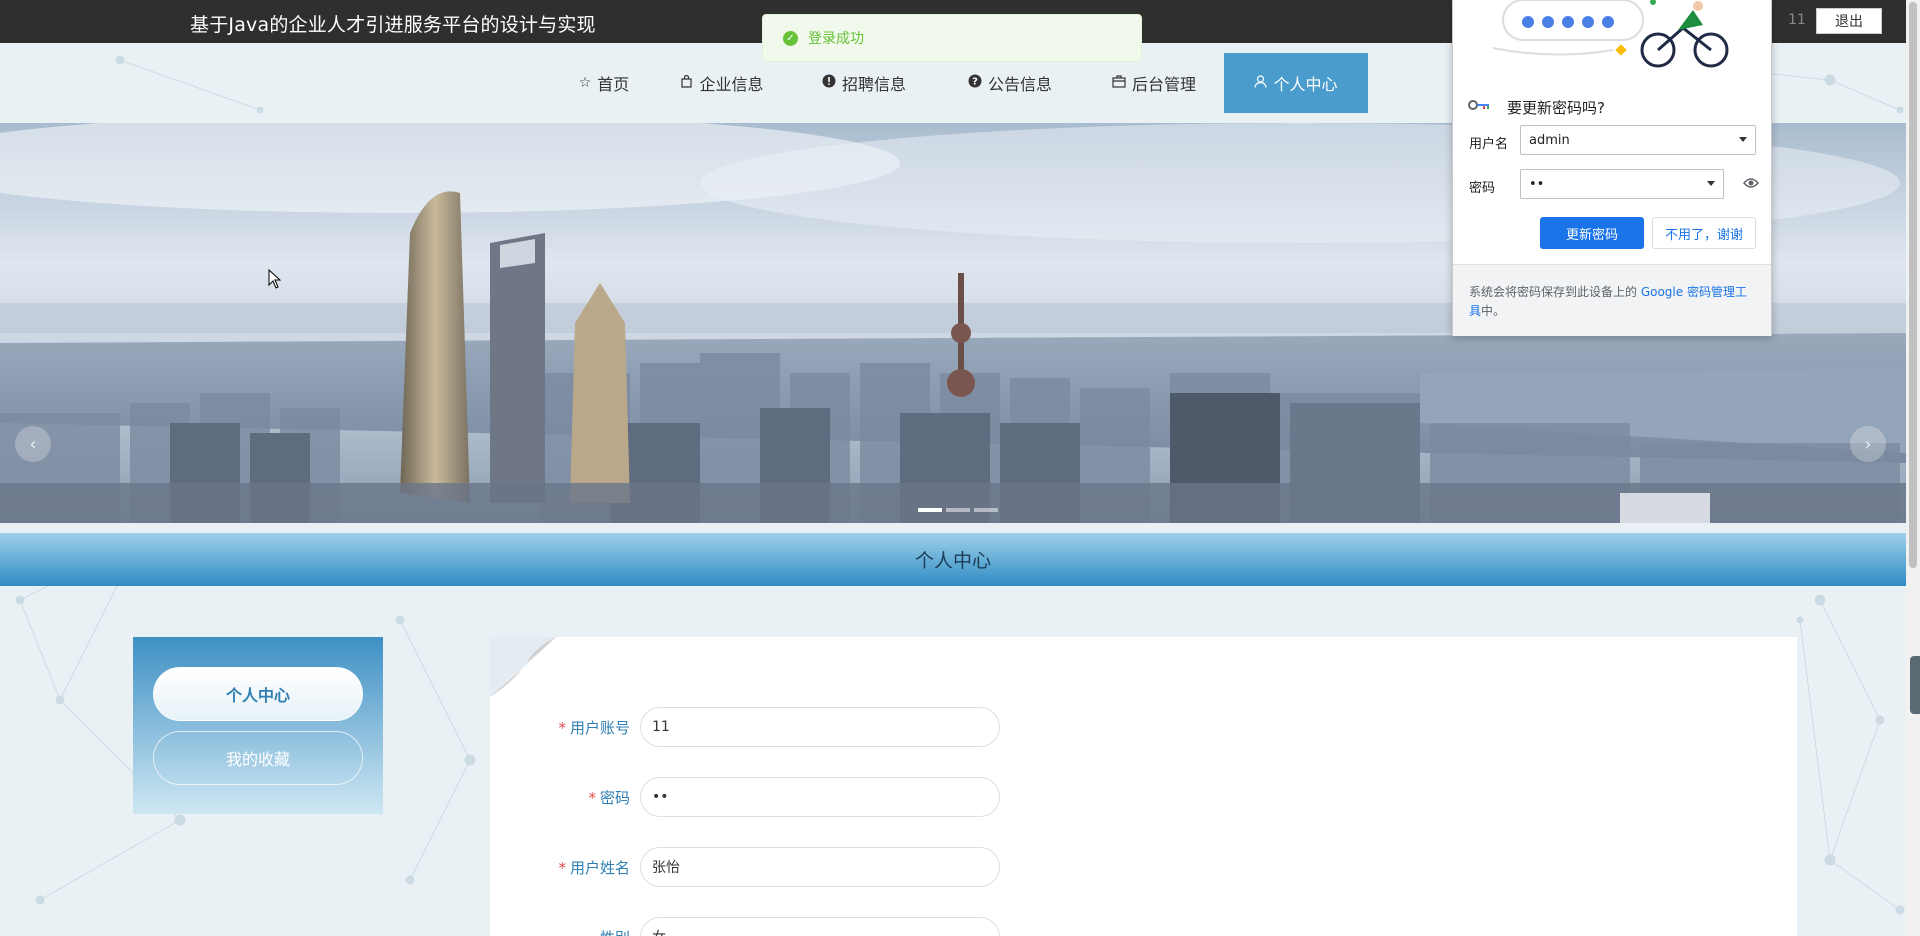  I want to click on mouse-cursor-icon, so click(275, 279).